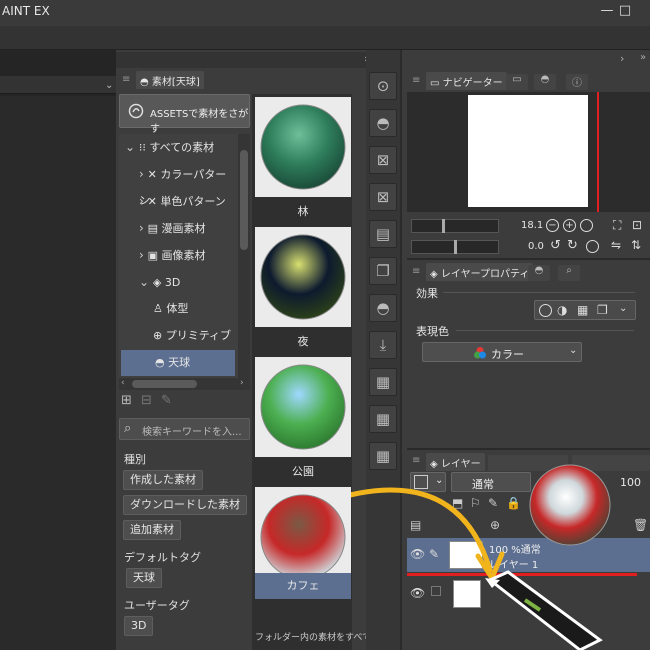 This screenshot has width=650, height=650. What do you see at coordinates (625, 11) in the screenshot?
I see `maximize-icon: □` at bounding box center [625, 11].